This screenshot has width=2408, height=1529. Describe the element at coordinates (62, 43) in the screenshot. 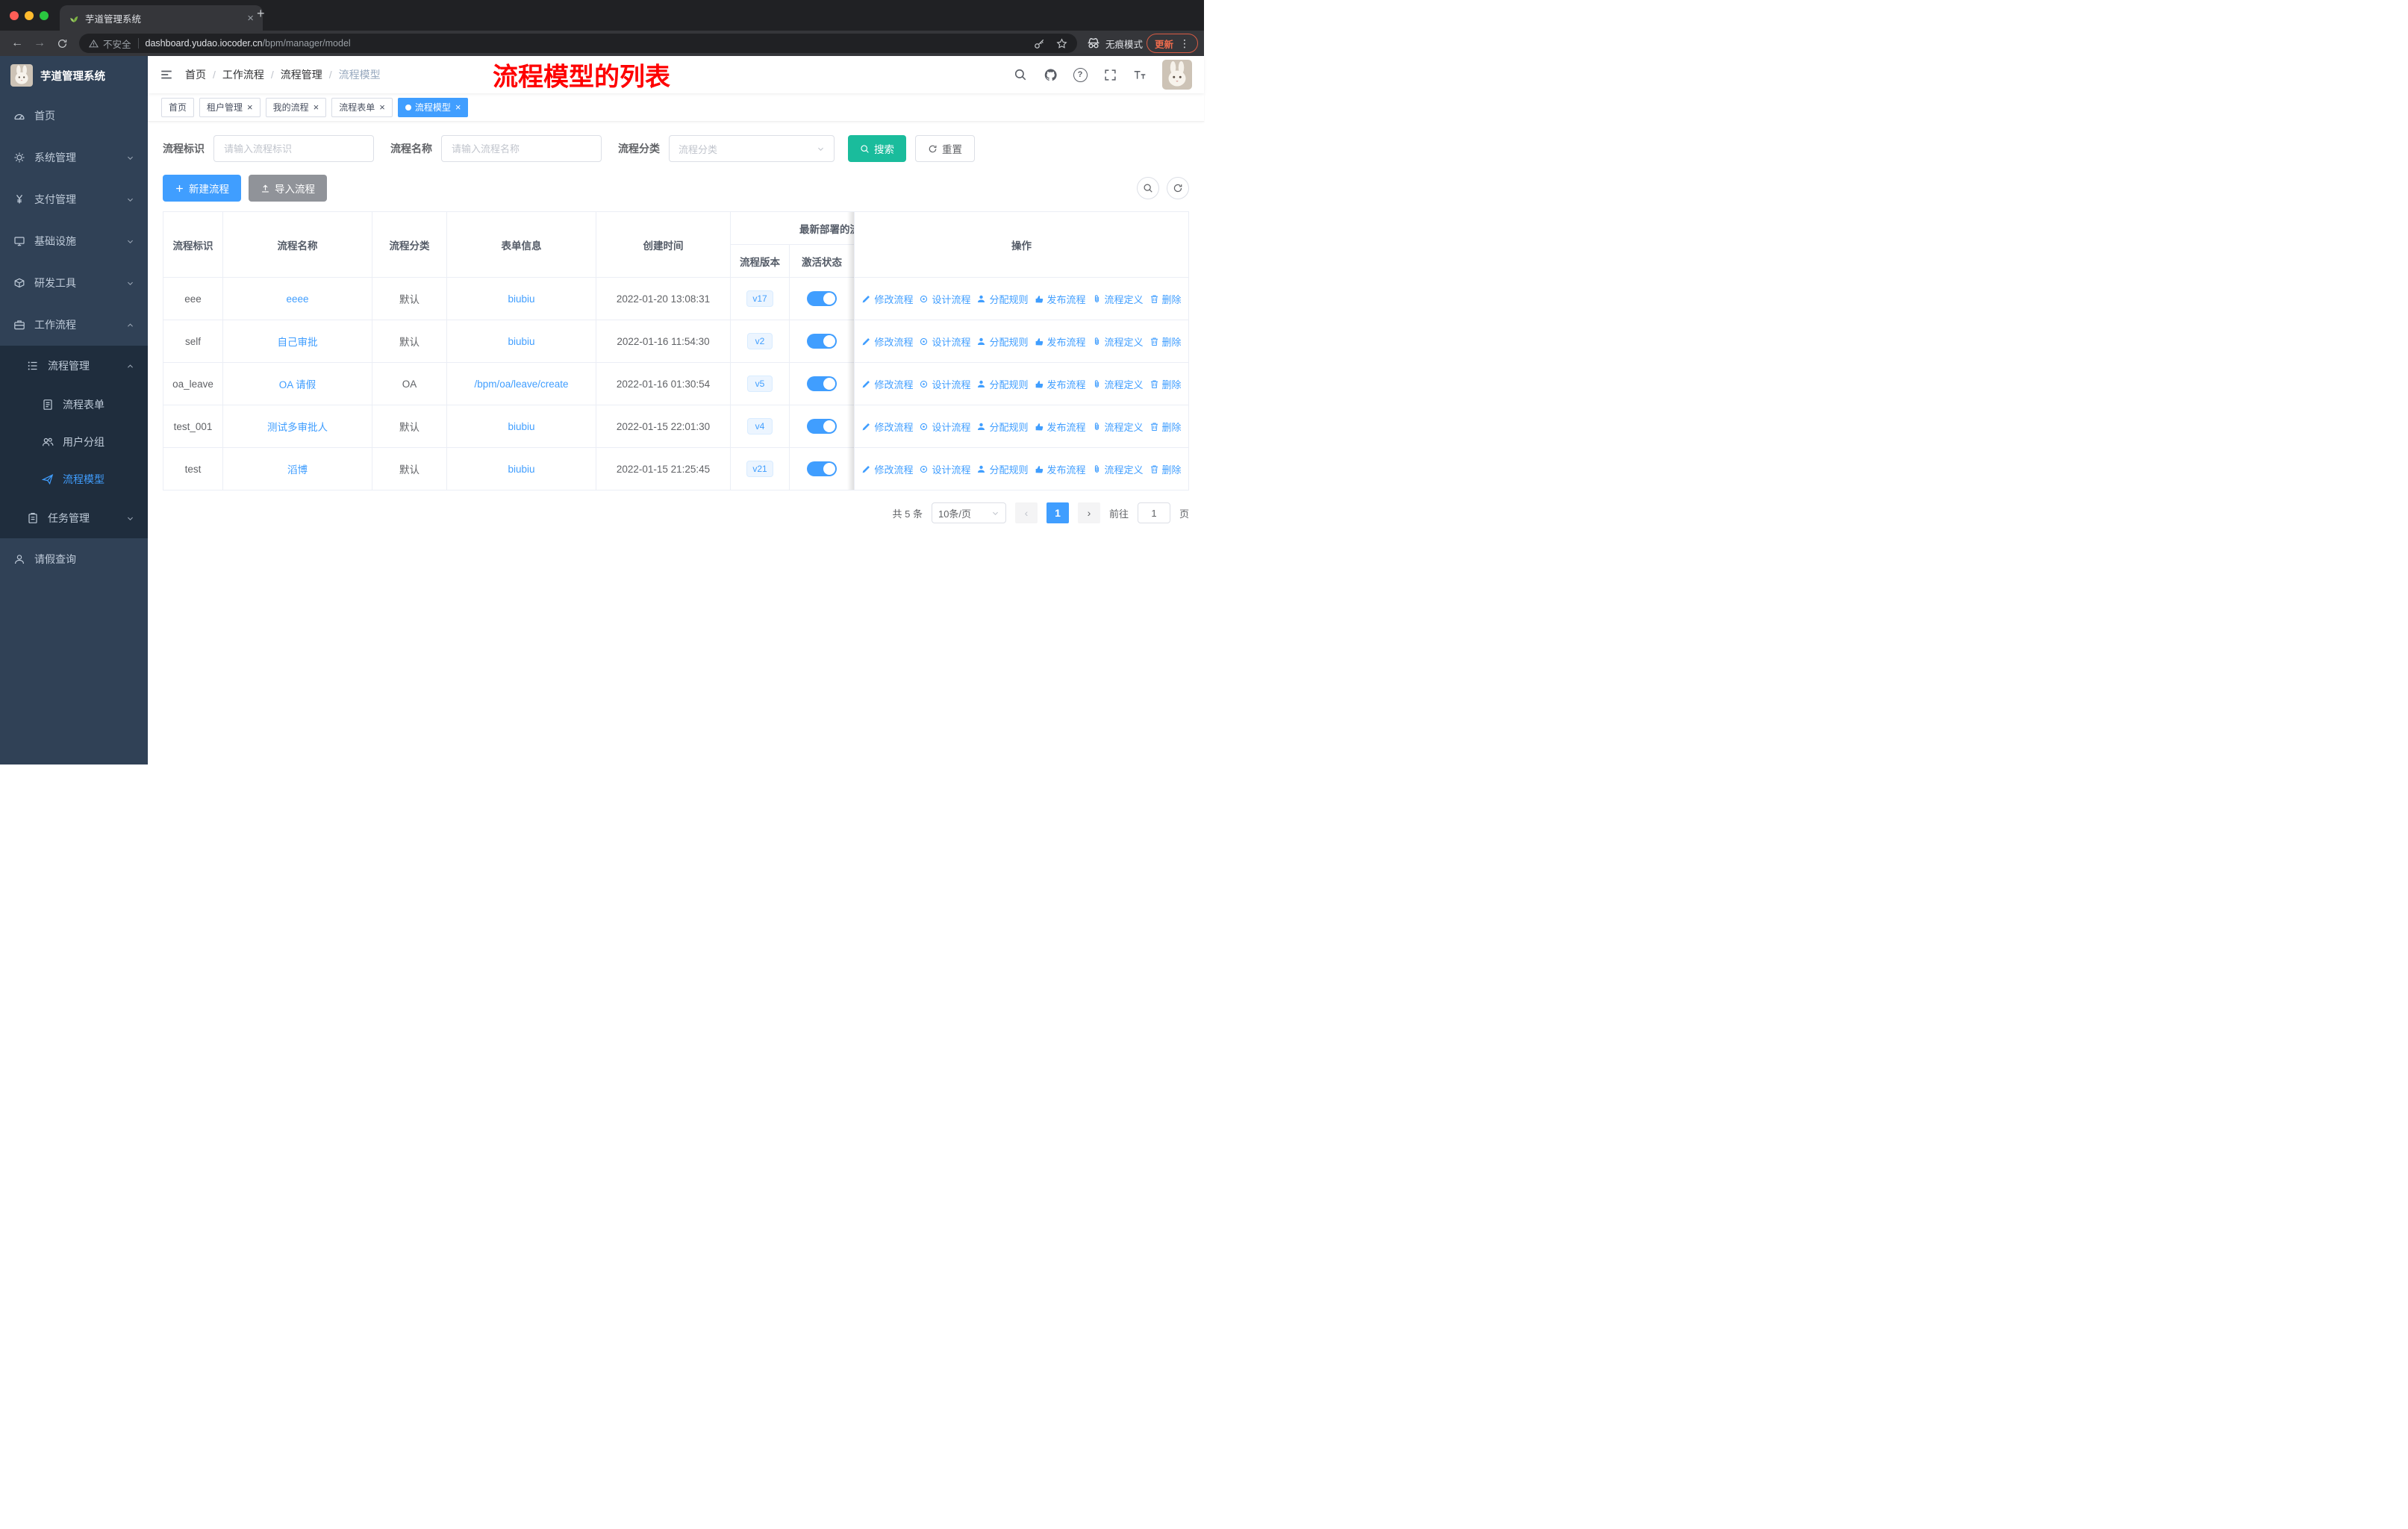

I see `reload-button` at that location.